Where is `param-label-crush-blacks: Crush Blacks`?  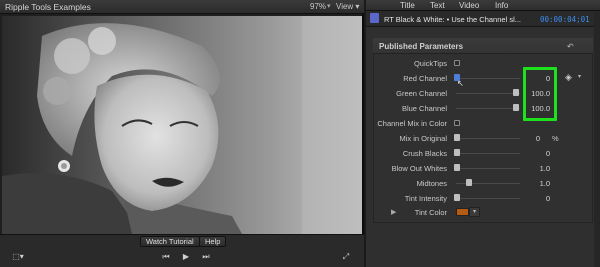 param-label-crush-blacks: Crush Blacks is located at coordinates (424, 153).